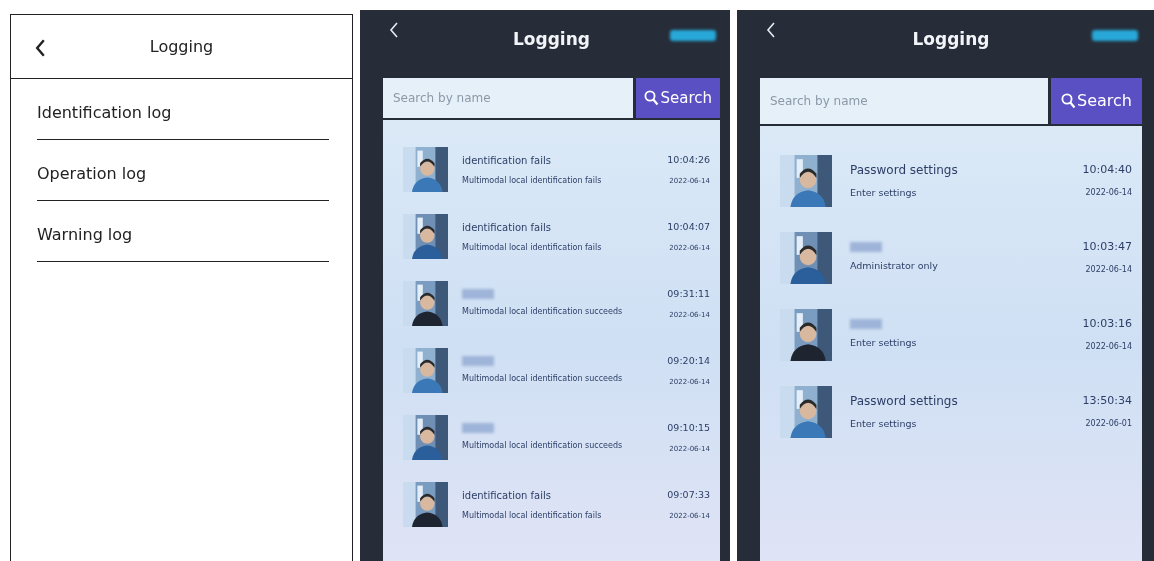 This screenshot has width=1154, height=561. What do you see at coordinates (1107, 246) in the screenshot?
I see `log-time: 10:03:47` at bounding box center [1107, 246].